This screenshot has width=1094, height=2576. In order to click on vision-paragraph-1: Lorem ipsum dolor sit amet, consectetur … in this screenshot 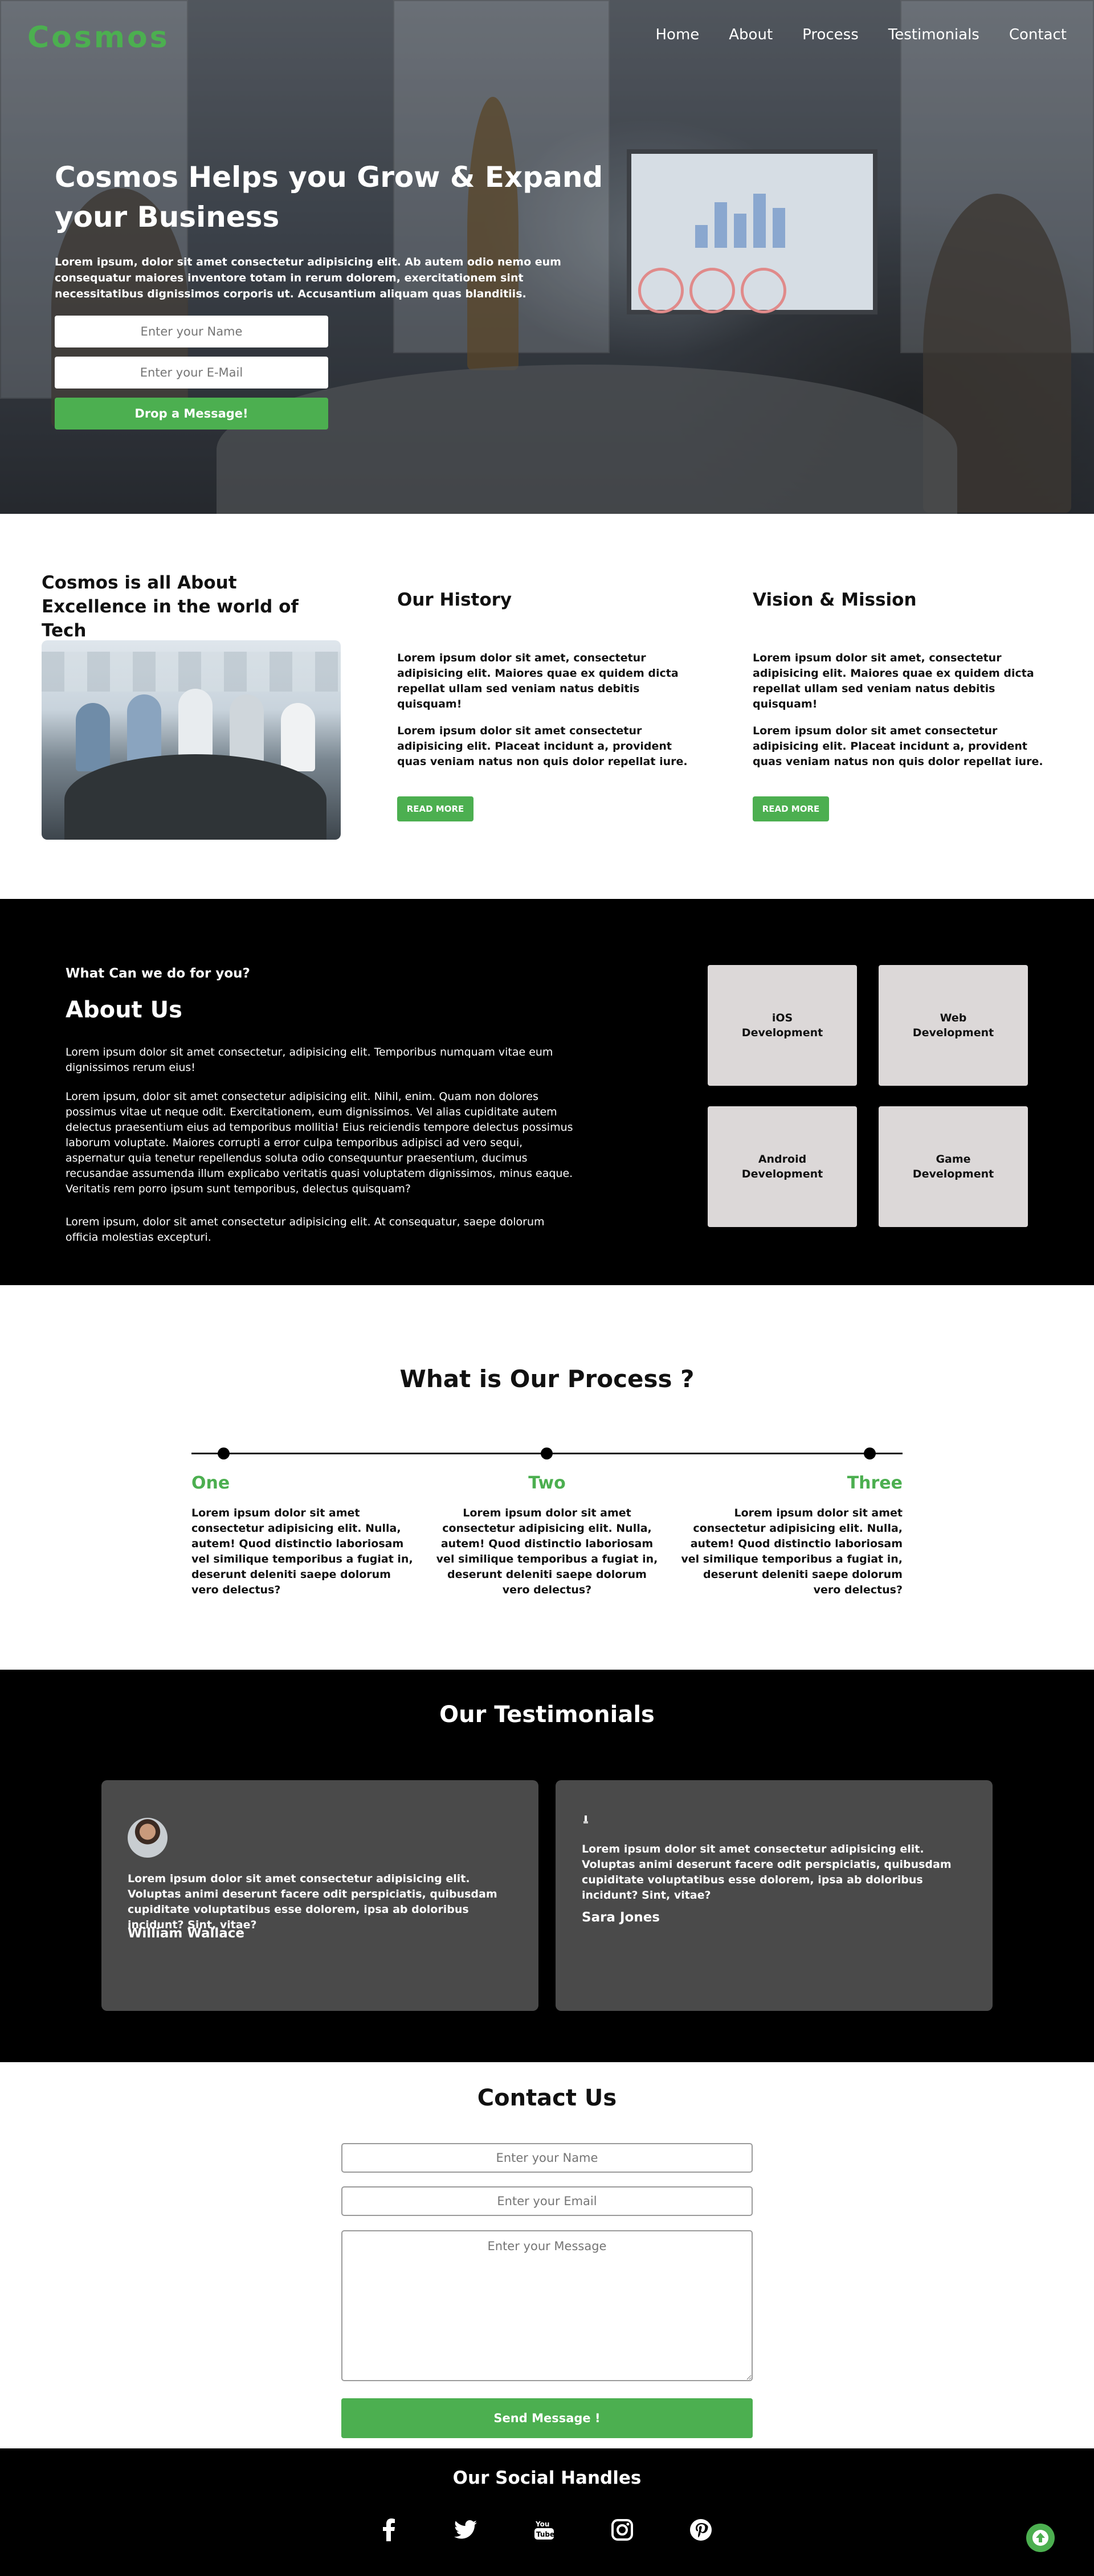, I will do `click(893, 681)`.